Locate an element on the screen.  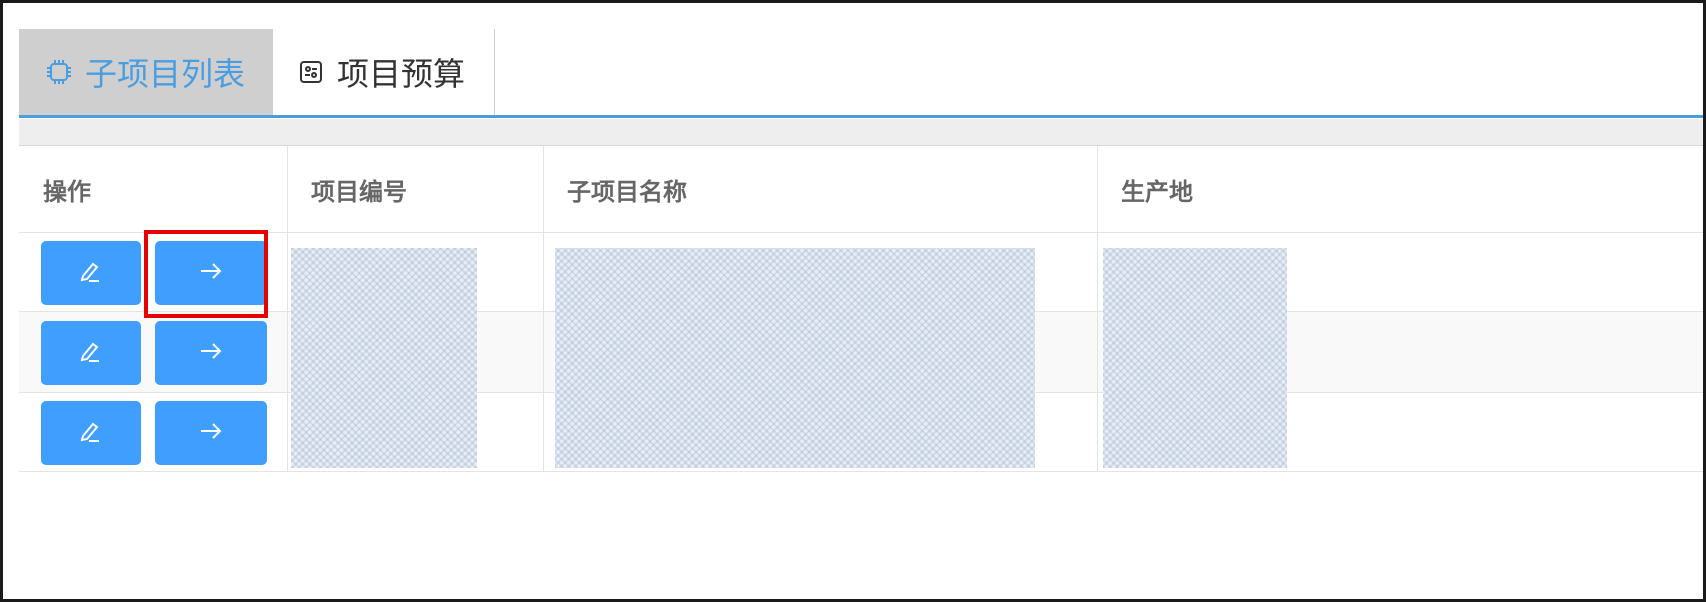
budget-icon is located at coordinates (311, 72).